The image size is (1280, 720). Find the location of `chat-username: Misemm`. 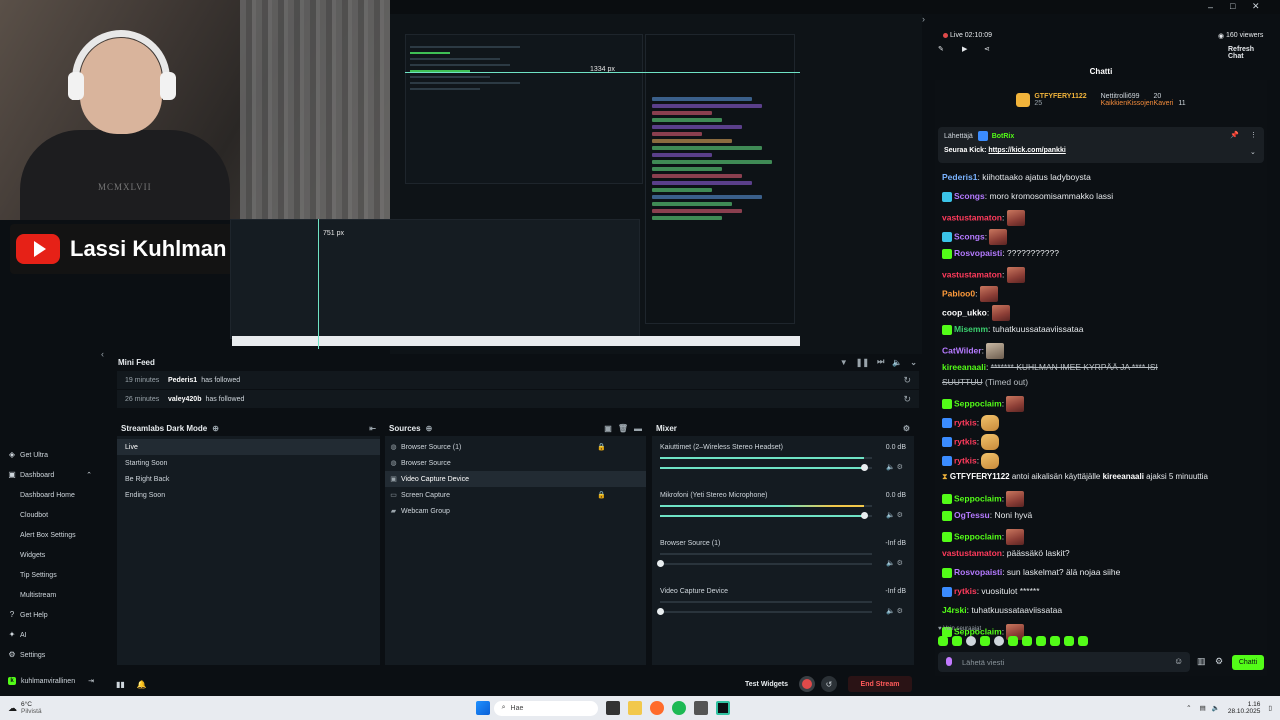

chat-username: Misemm is located at coordinates (971, 329).